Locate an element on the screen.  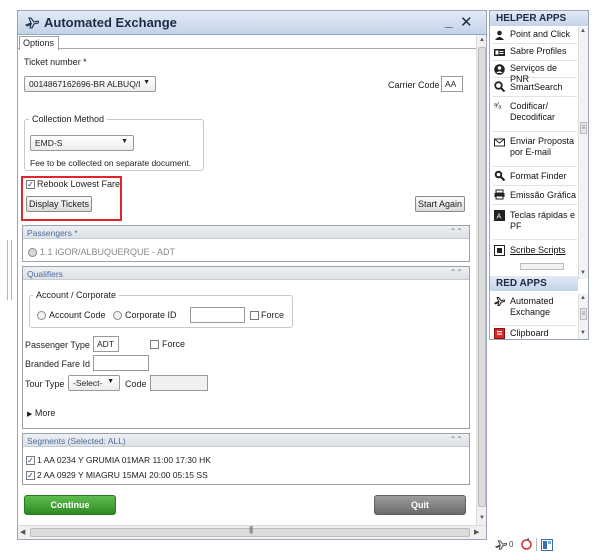
helper-item-format-finder: Format Finder is located at coordinates (535, 177).